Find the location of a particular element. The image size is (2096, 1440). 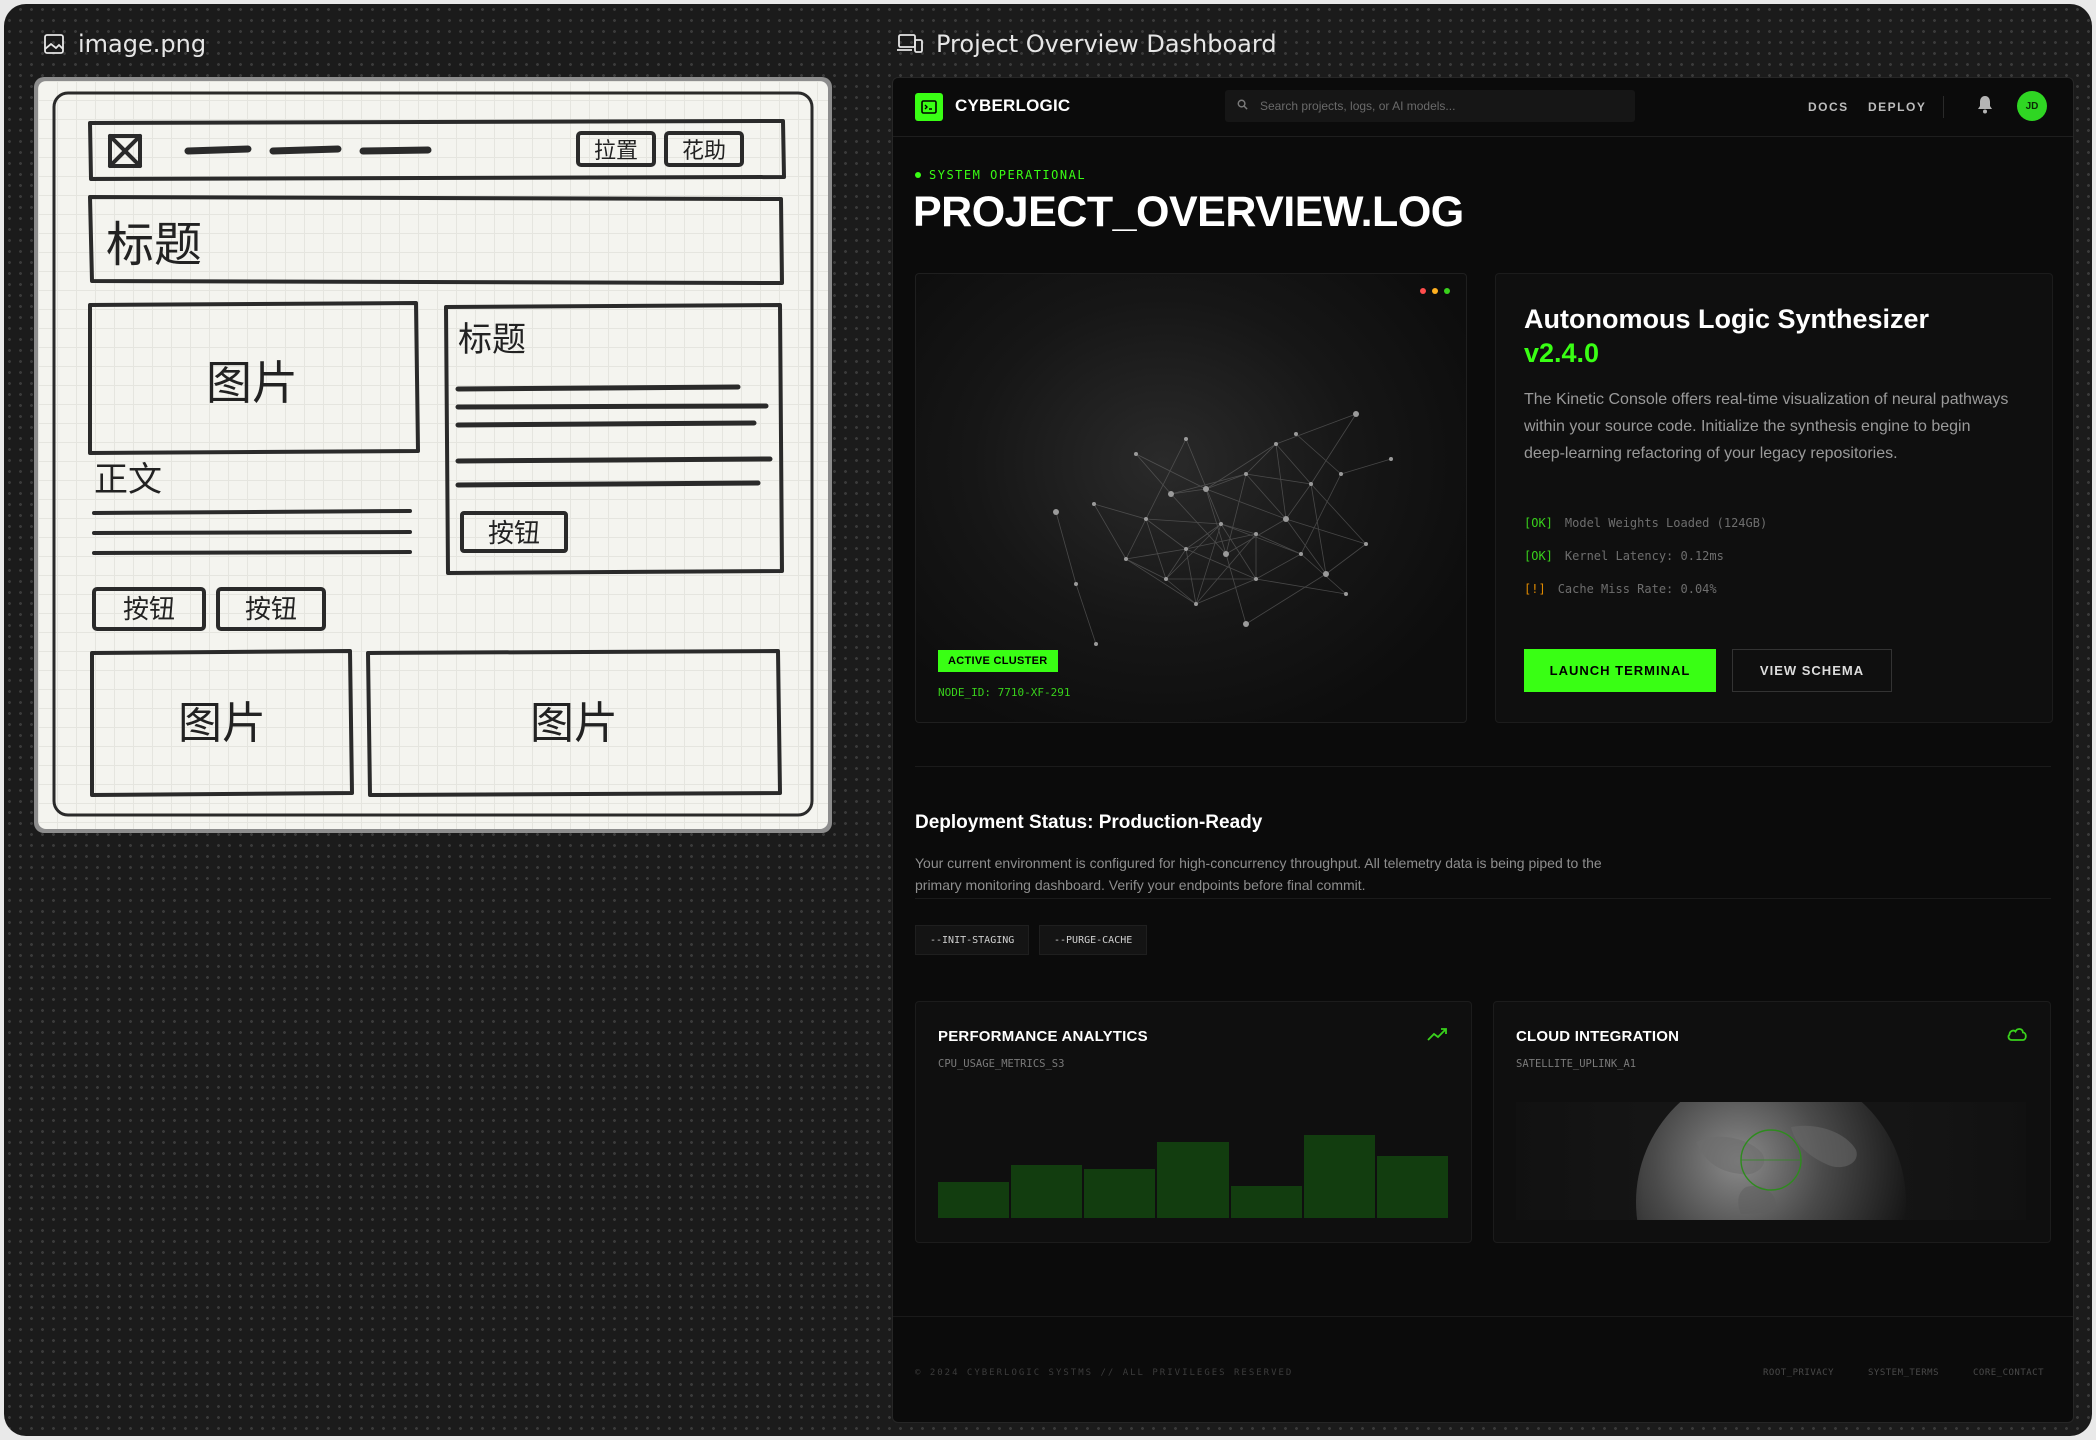

log-line: [!] Cache Miss Rate: 0.04% is located at coordinates (1620, 589).